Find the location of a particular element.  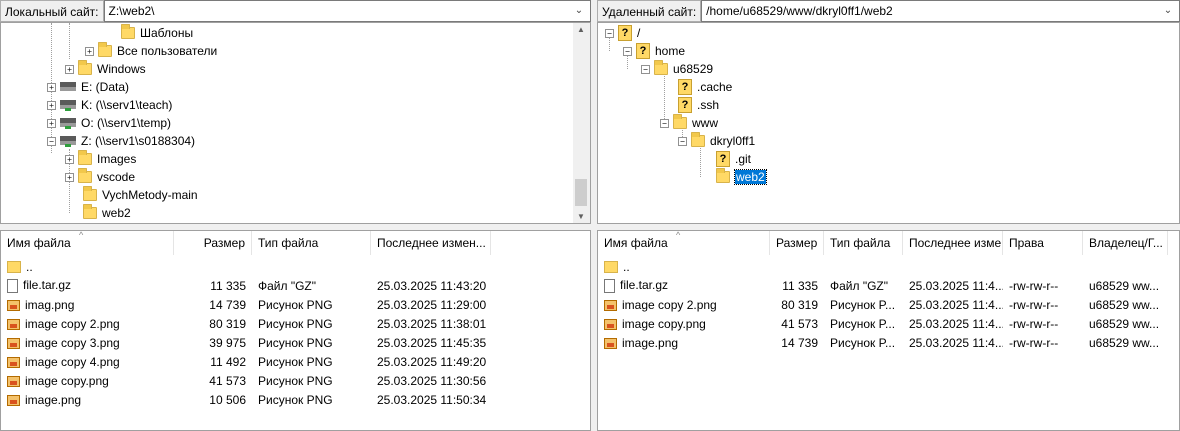

remote-site-label: Удаленный сайт: is located at coordinates (649, 11).